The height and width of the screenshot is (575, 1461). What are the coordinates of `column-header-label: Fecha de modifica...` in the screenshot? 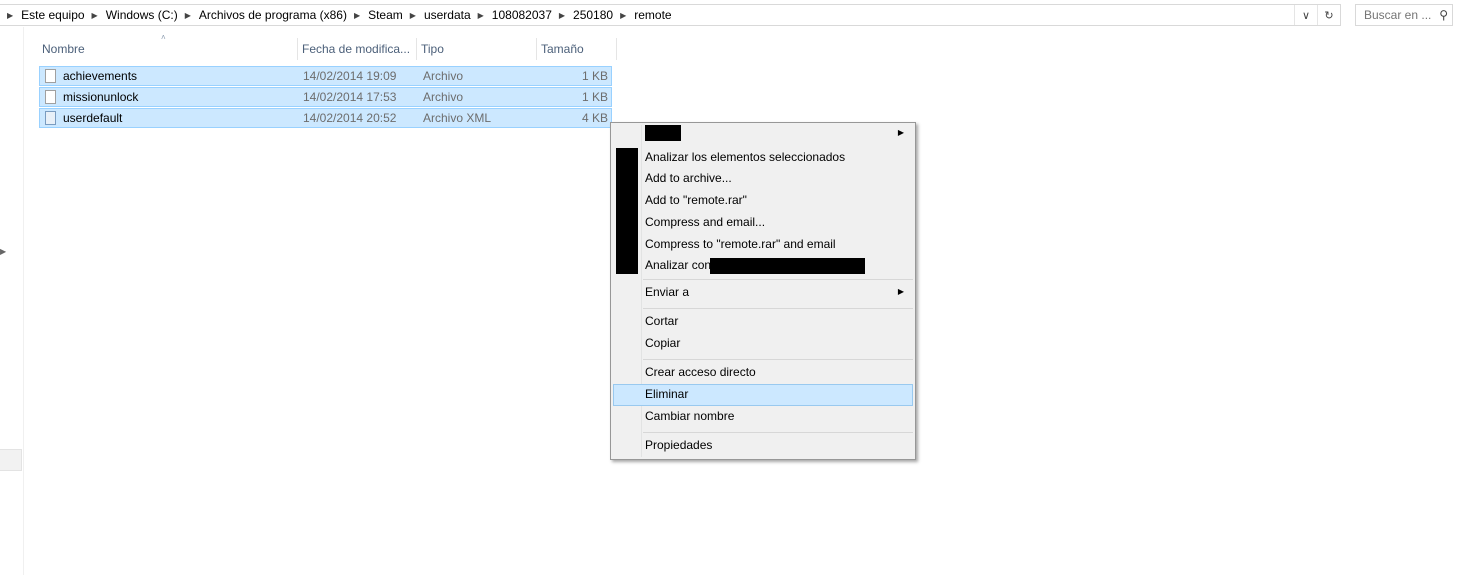 It's located at (356, 49).